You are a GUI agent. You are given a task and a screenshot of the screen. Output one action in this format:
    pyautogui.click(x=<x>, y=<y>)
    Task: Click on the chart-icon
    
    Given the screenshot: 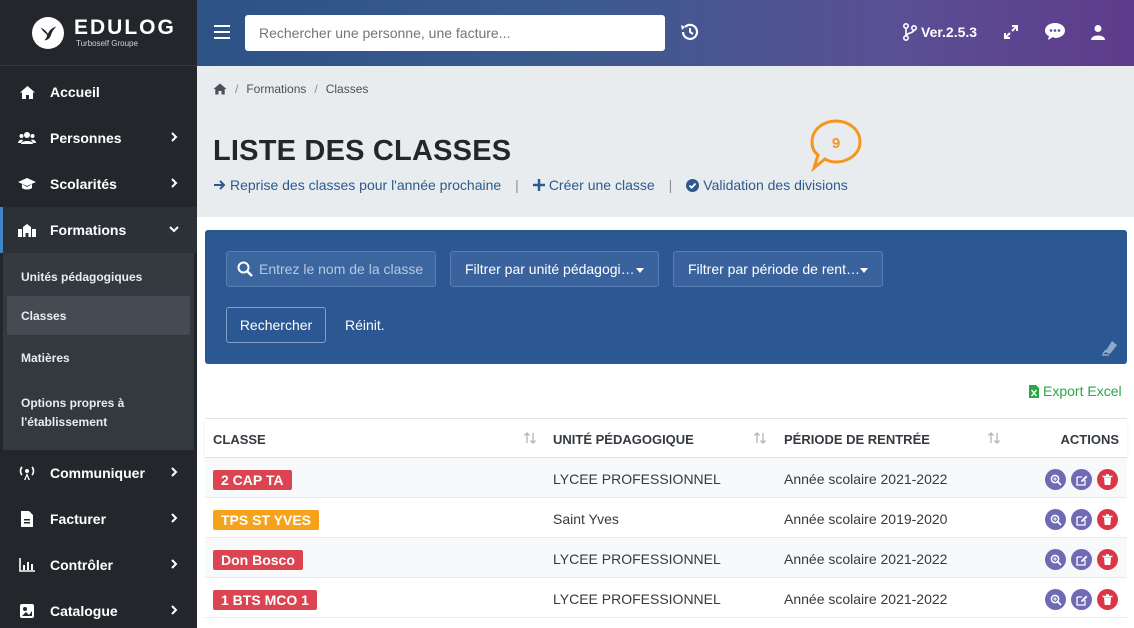 What is the action you would take?
    pyautogui.click(x=27, y=565)
    